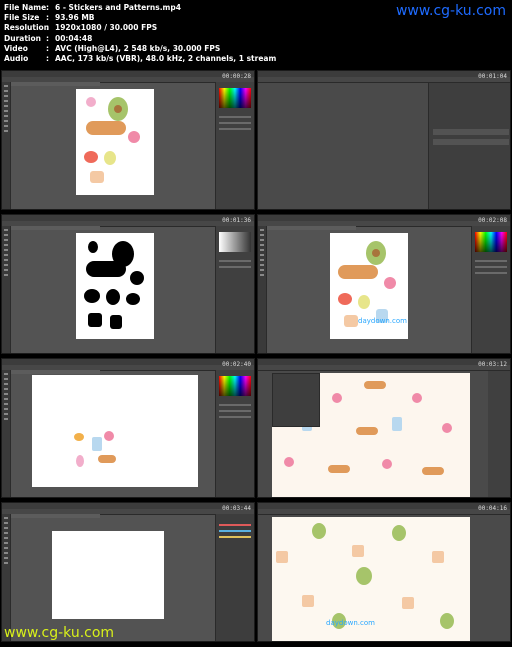  What do you see at coordinates (118, 7) in the screenshot?
I see `info-value: 6 - Stickers and Patterns.mp4` at bounding box center [118, 7].